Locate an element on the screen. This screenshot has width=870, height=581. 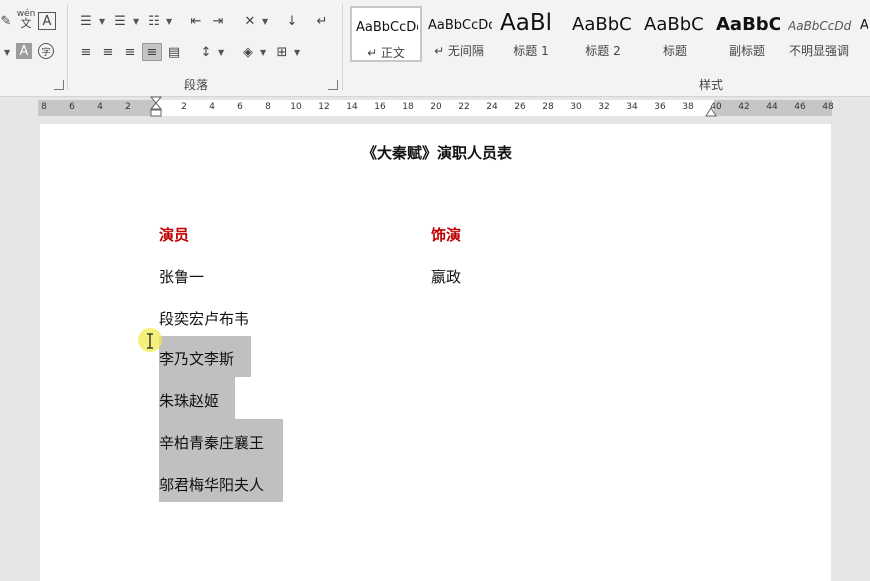
ruler-number: 18 is located at coordinates (407, 107).